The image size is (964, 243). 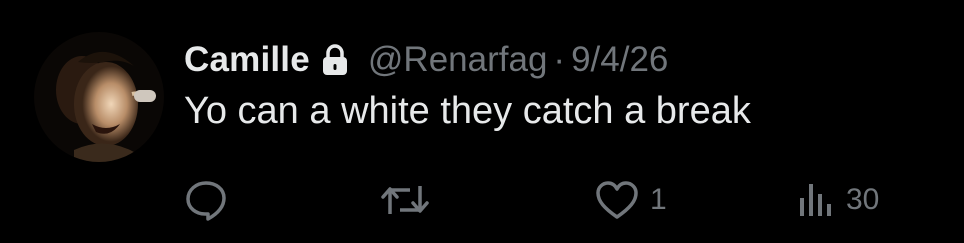 What do you see at coordinates (658, 199) in the screenshot?
I see `like-count: 1` at bounding box center [658, 199].